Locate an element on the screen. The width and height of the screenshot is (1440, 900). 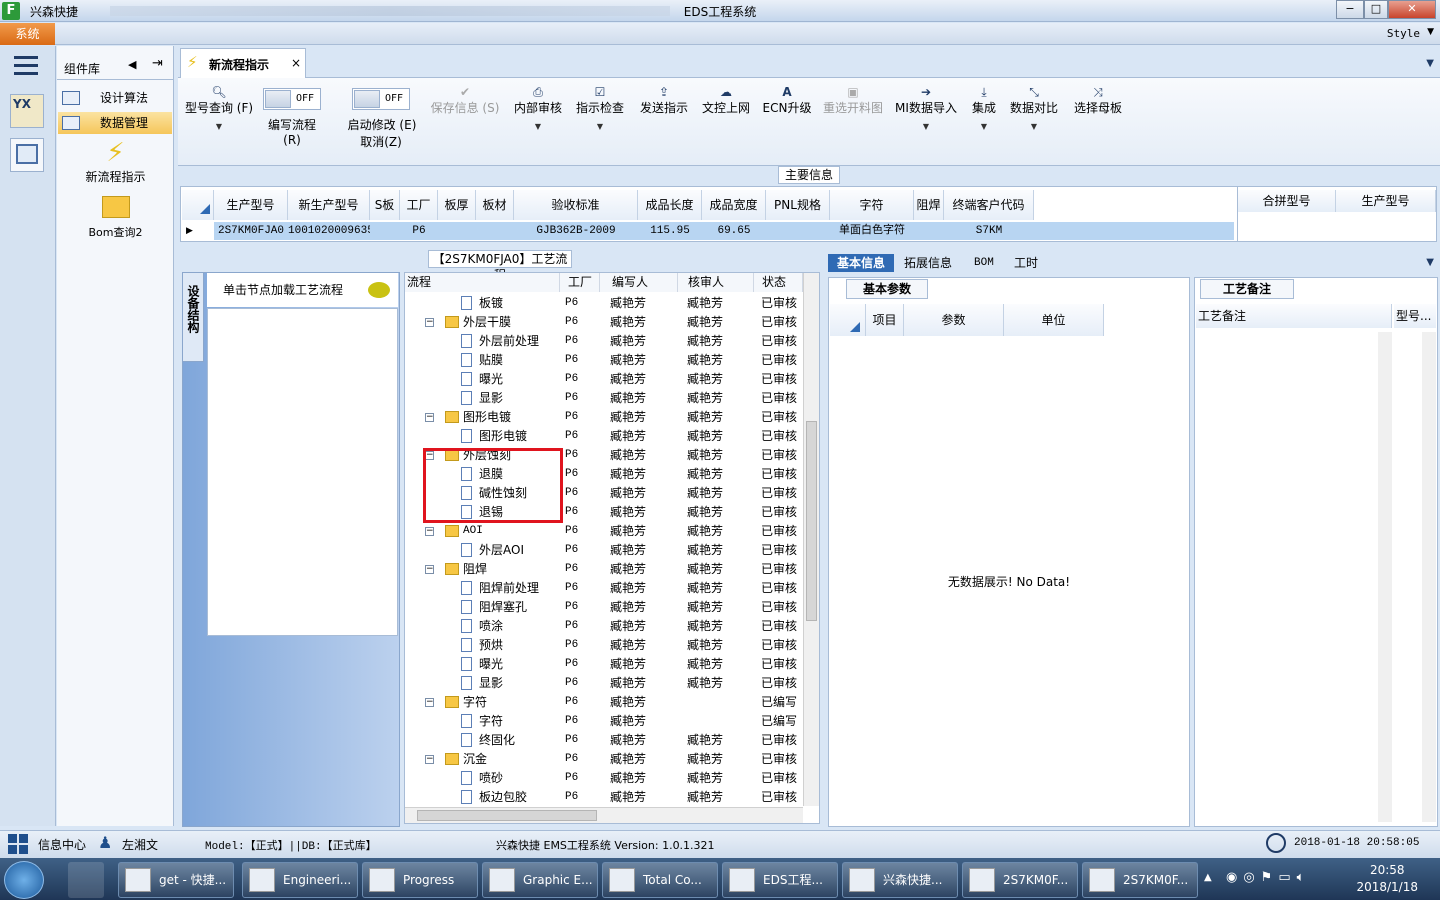
calendar-icon is located at coordinates (27, 155).